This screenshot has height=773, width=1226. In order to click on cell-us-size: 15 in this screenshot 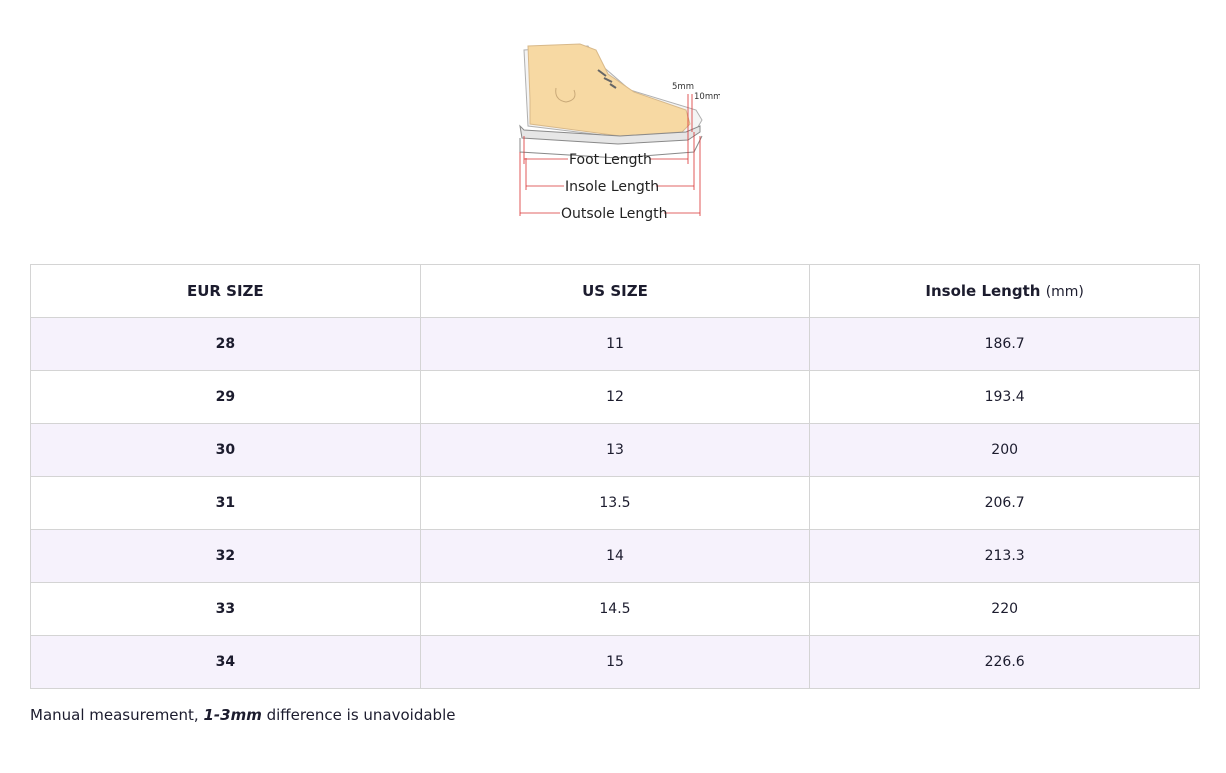, I will do `click(615, 662)`.